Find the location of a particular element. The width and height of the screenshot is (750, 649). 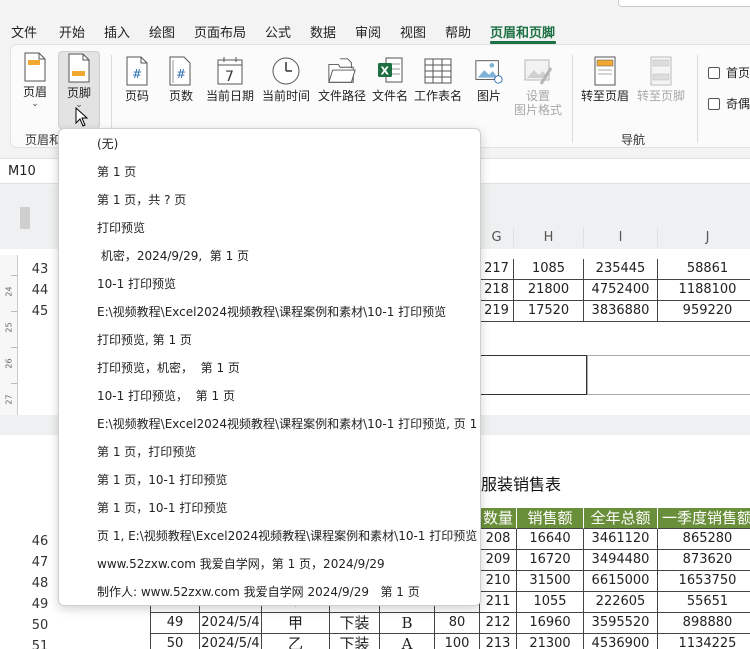

cell-j51: 1134225 is located at coordinates (704, 641).